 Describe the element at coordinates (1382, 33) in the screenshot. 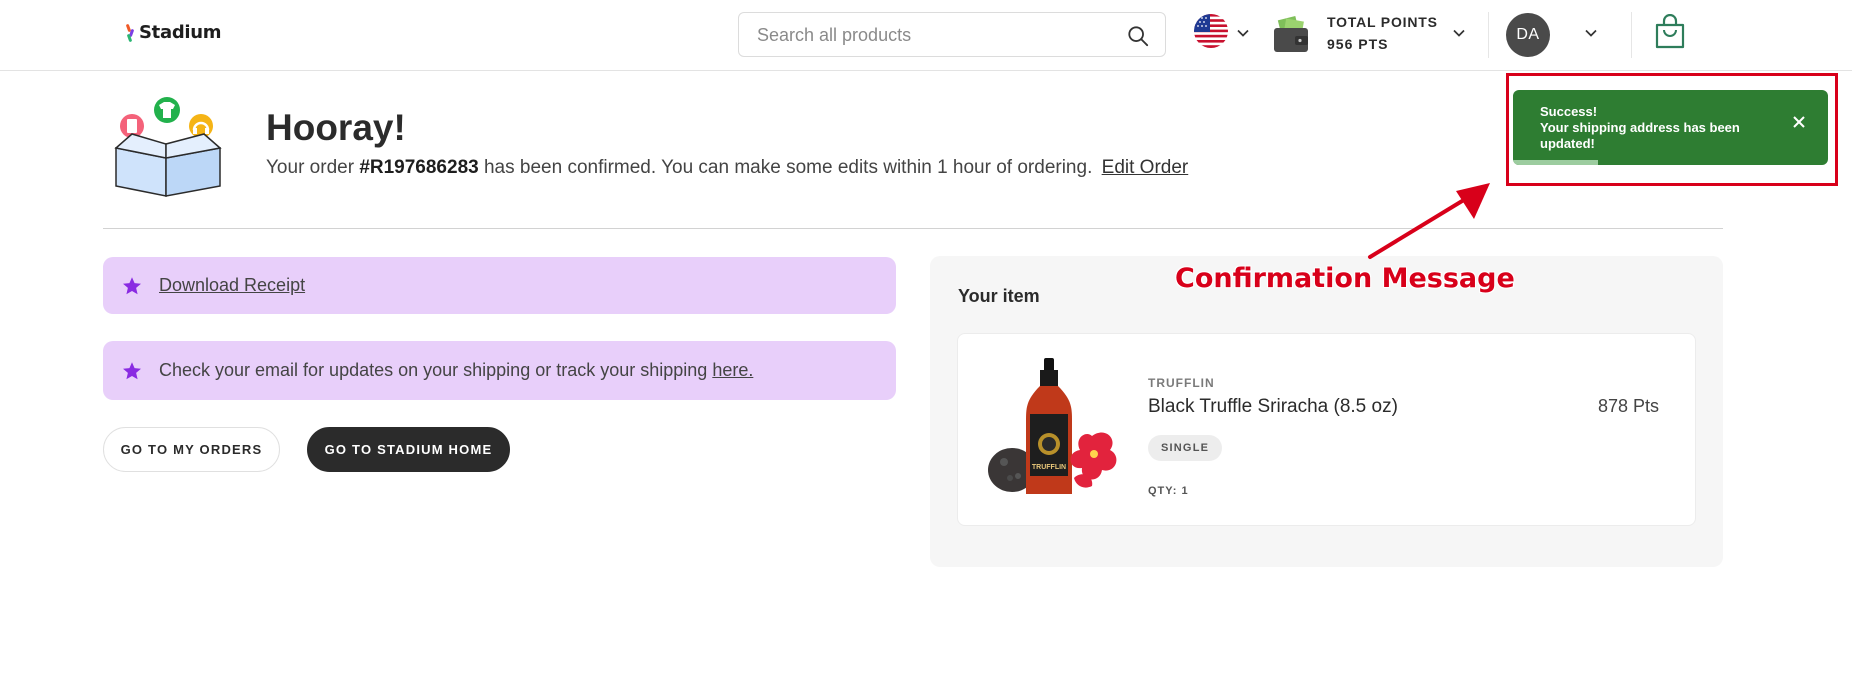

I see `total-points: TOTAL POINTS 956 PTS` at that location.